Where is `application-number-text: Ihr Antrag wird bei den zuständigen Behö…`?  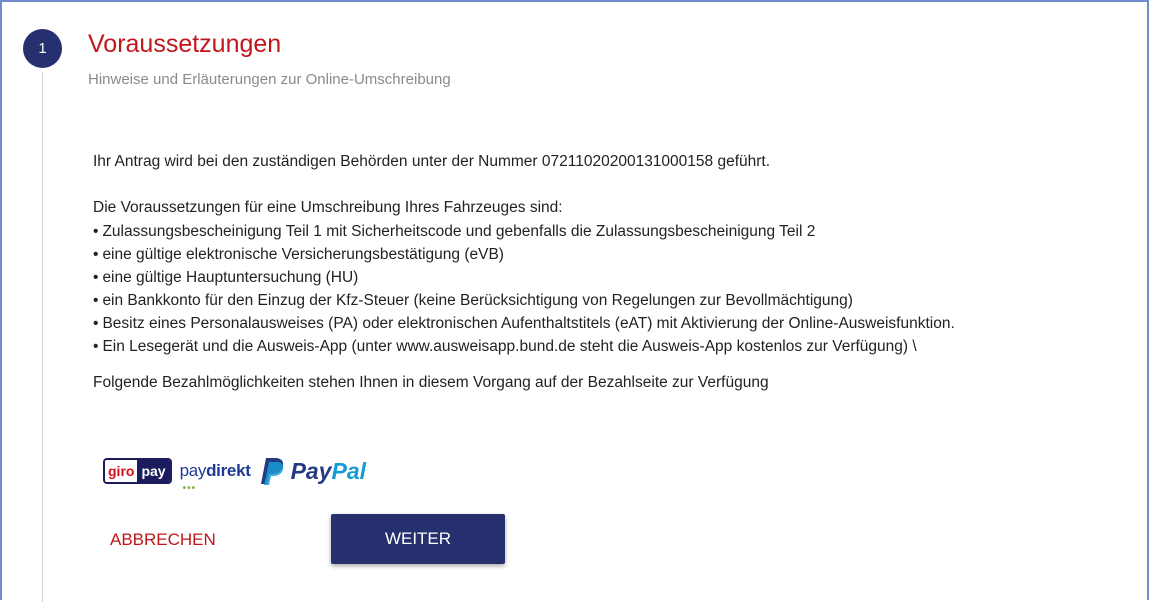
application-number-text: Ihr Antrag wird bei den zuständigen Behö… is located at coordinates (432, 161).